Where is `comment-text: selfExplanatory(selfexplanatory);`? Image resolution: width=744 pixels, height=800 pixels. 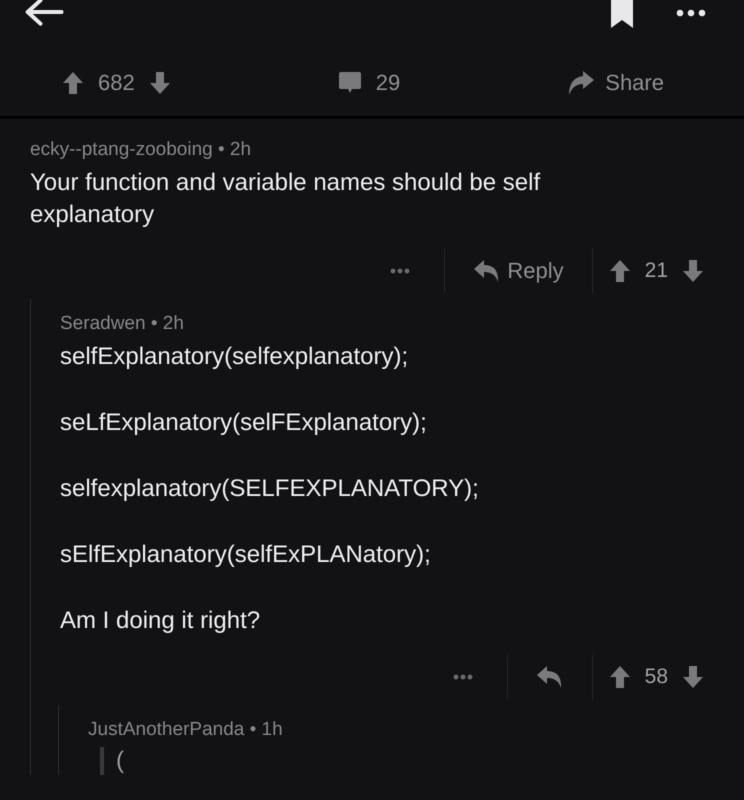 comment-text: selfExplanatory(selfexplanatory); is located at coordinates (235, 357).